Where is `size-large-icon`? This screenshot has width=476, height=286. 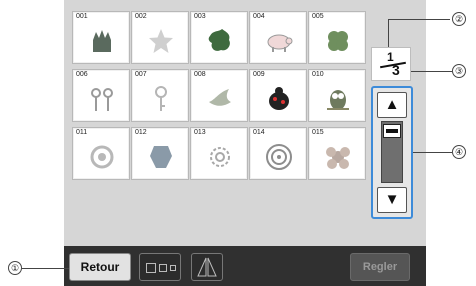
size-large-icon is located at coordinates (151, 268).